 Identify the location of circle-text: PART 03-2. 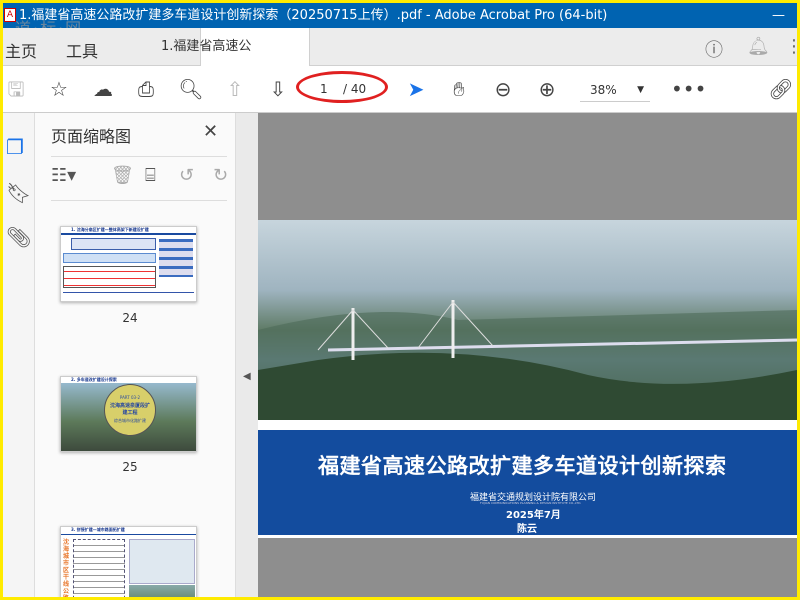
(130, 397).